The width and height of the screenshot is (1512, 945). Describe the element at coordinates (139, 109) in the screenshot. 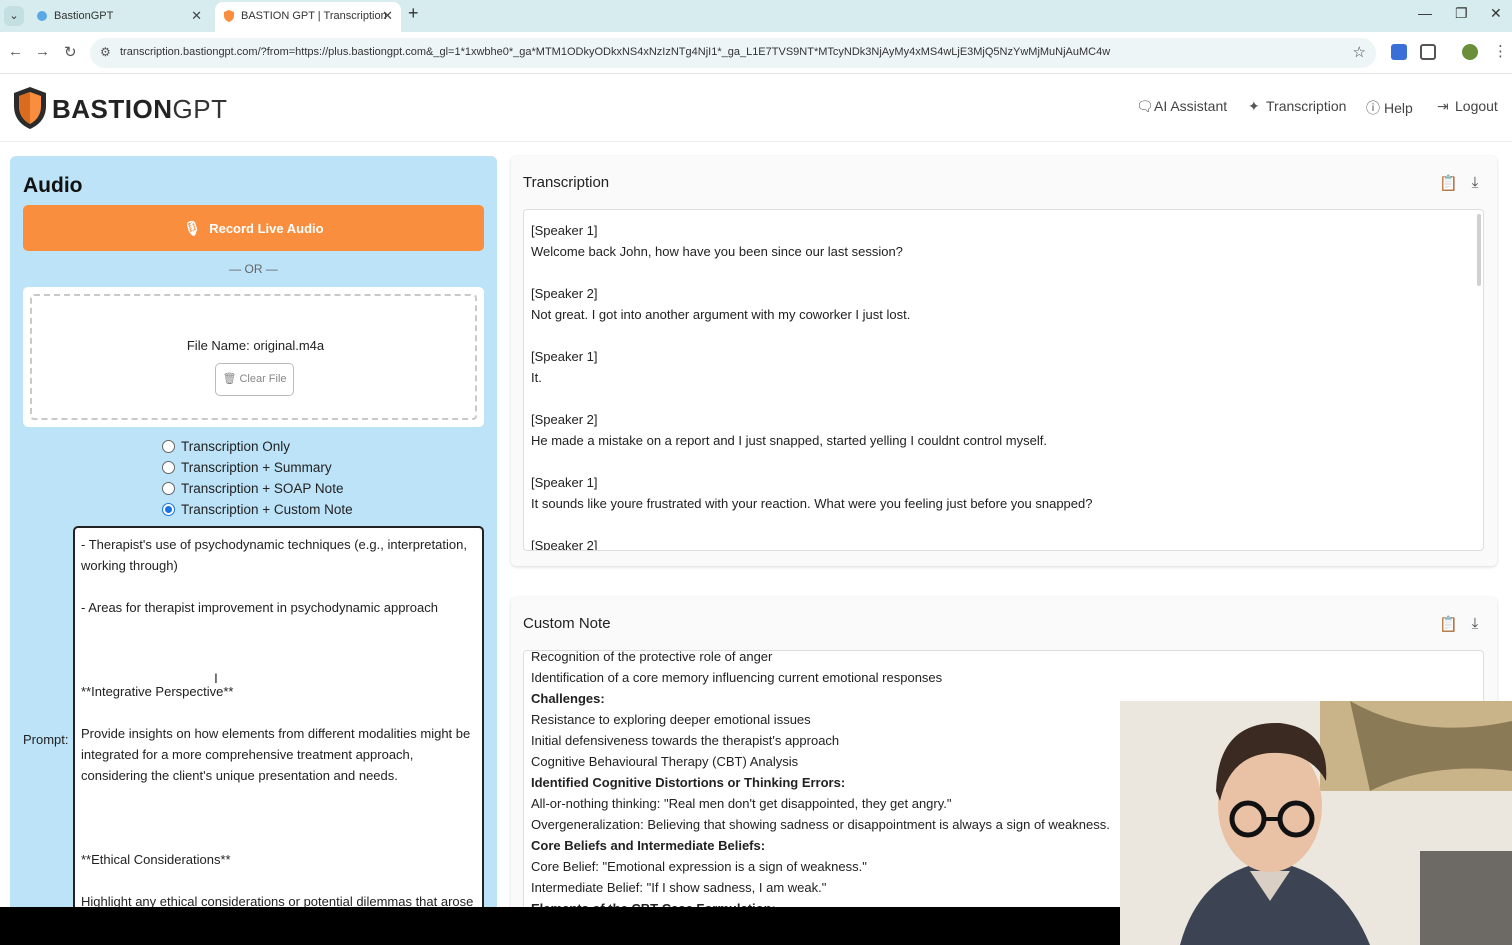

I see `brand-logo: BASTIONGPT` at that location.